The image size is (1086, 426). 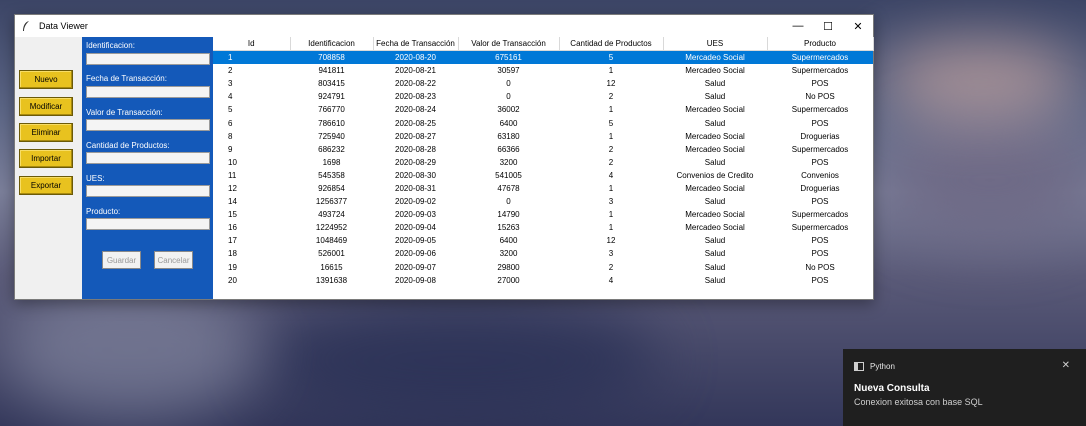 I want to click on table-row: 19 16615 2020-09-07 29800 2 Salud No POS, so click(x=543, y=267).